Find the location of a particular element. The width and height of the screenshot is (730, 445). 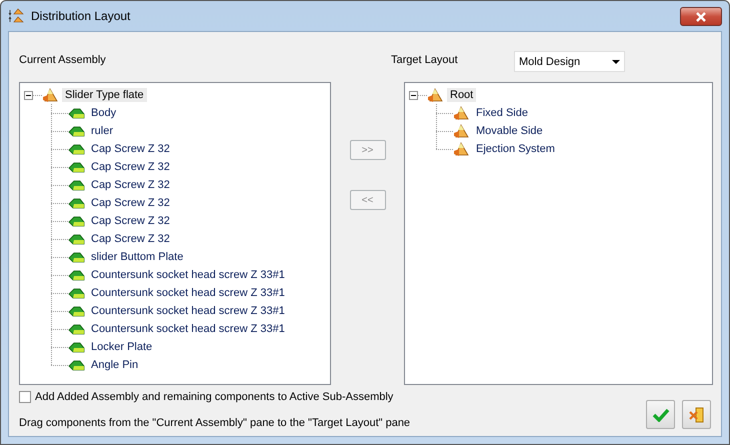

dropdown-arrow-icon is located at coordinates (616, 62).